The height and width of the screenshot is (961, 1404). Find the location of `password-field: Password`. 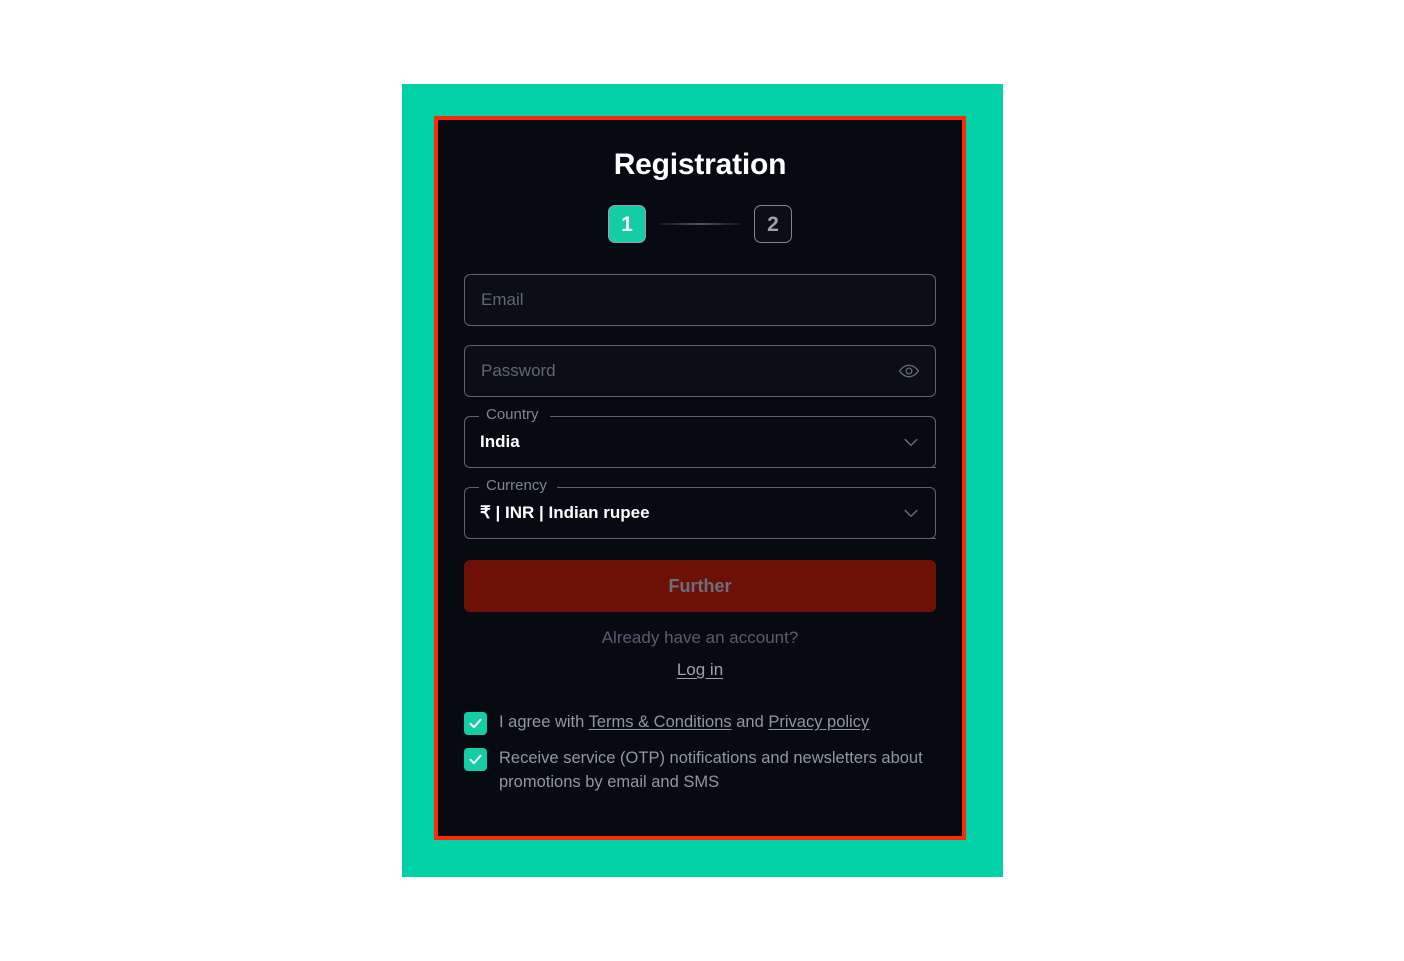

password-field: Password is located at coordinates (700, 371).